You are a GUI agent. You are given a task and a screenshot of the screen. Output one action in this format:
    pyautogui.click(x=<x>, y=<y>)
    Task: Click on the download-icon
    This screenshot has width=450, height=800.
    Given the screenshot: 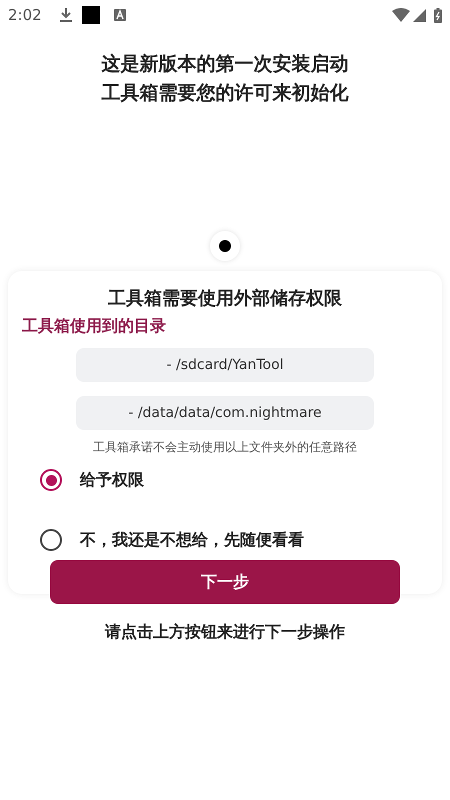 What is the action you would take?
    pyautogui.click(x=66, y=15)
    